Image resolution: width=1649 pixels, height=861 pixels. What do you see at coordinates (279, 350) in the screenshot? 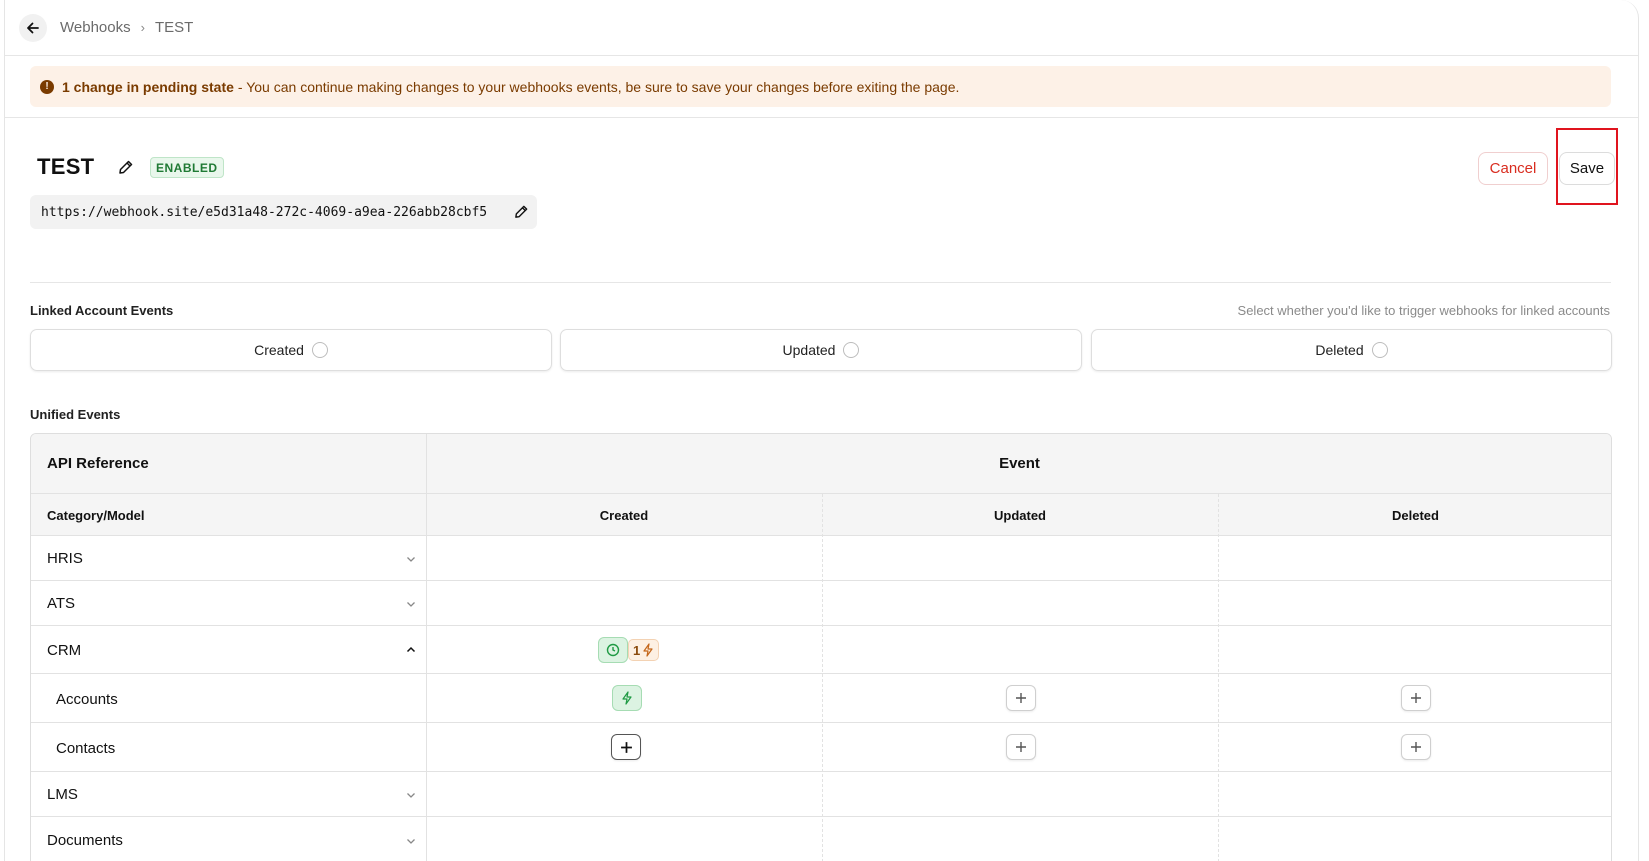
I see `option-label: Created` at bounding box center [279, 350].